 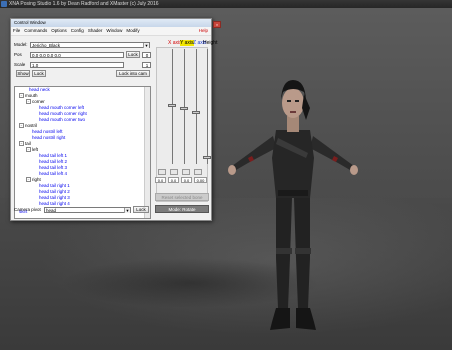 What do you see at coordinates (23, 73) in the screenshot?
I see `show-button: Show` at bounding box center [23, 73].